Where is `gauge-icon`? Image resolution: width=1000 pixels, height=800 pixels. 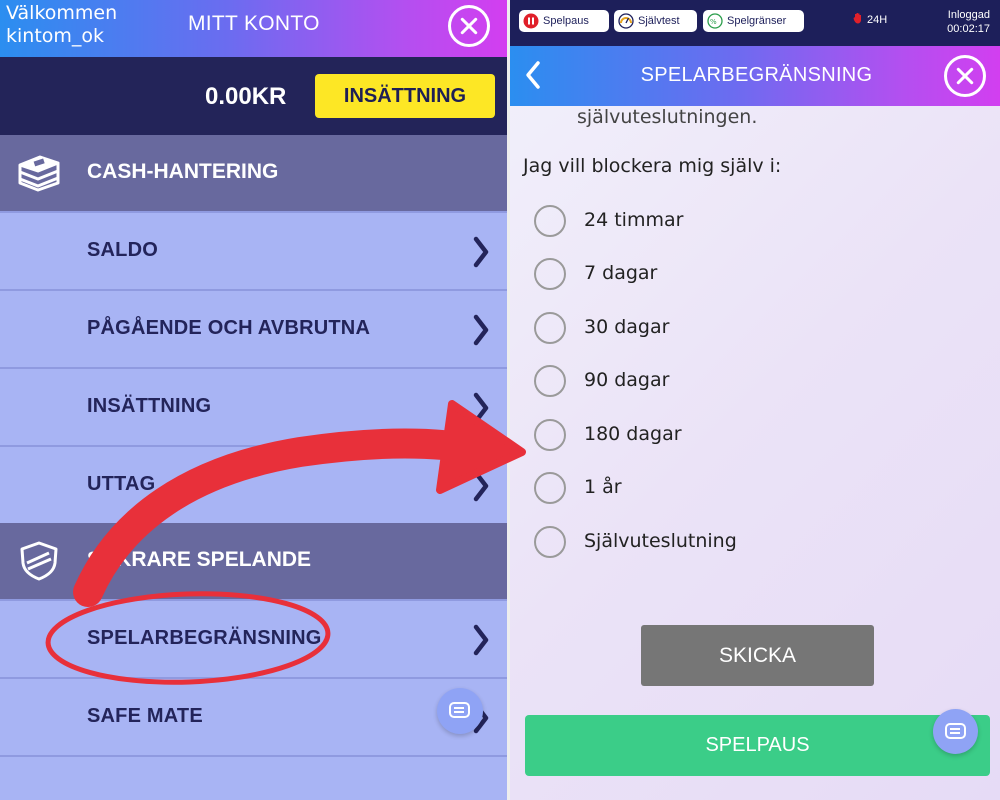
gauge-icon is located at coordinates (626, 21).